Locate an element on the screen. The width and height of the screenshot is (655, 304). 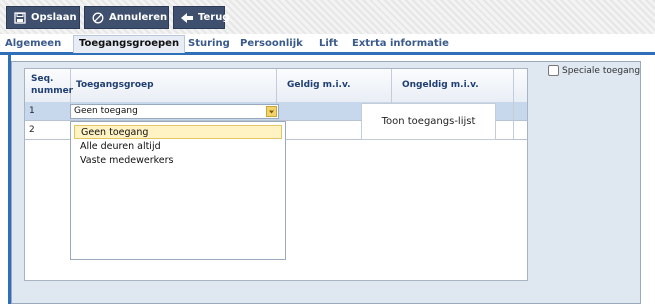
save-icon is located at coordinates (20, 17).